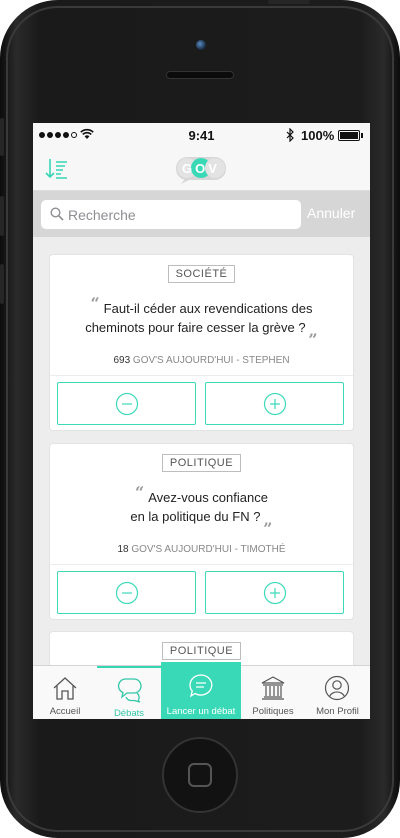 The width and height of the screenshot is (400, 838). What do you see at coordinates (2, 137) in the screenshot?
I see `mute-switch` at bounding box center [2, 137].